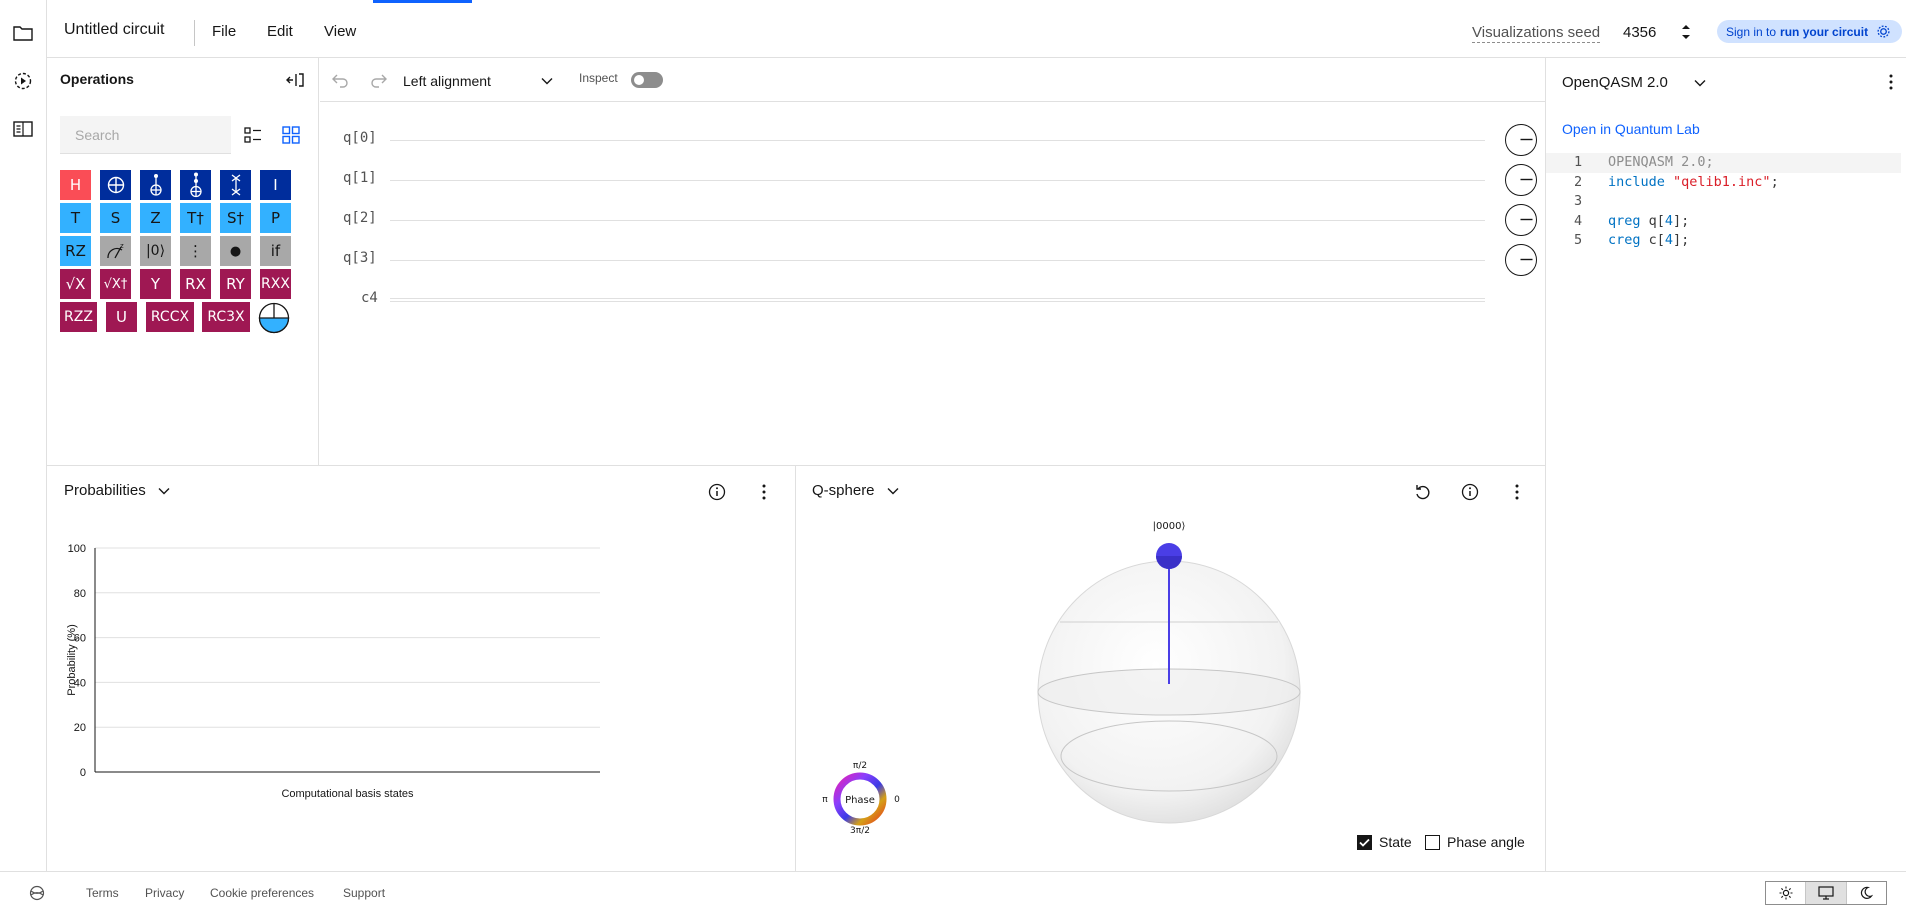 This screenshot has width=1906, height=913. What do you see at coordinates (195, 218) in the screenshot?
I see `gate-tdg: T†` at bounding box center [195, 218].